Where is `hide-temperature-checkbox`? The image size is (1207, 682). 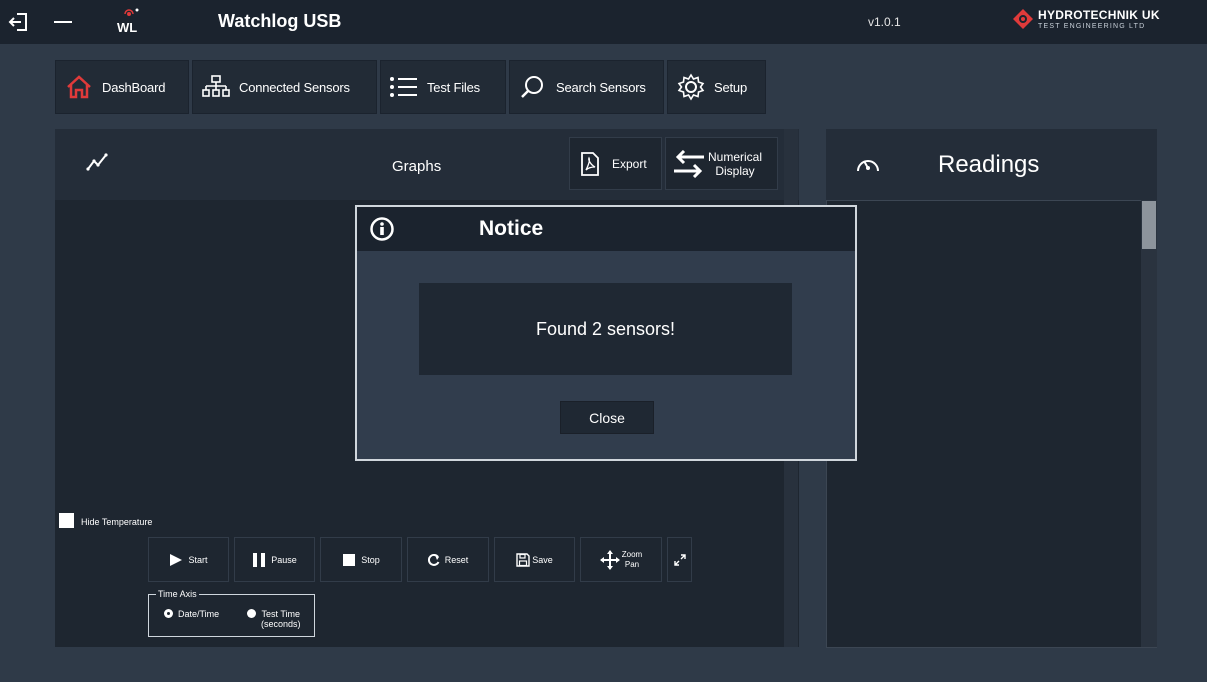
hide-temperature-checkbox is located at coordinates (66, 520).